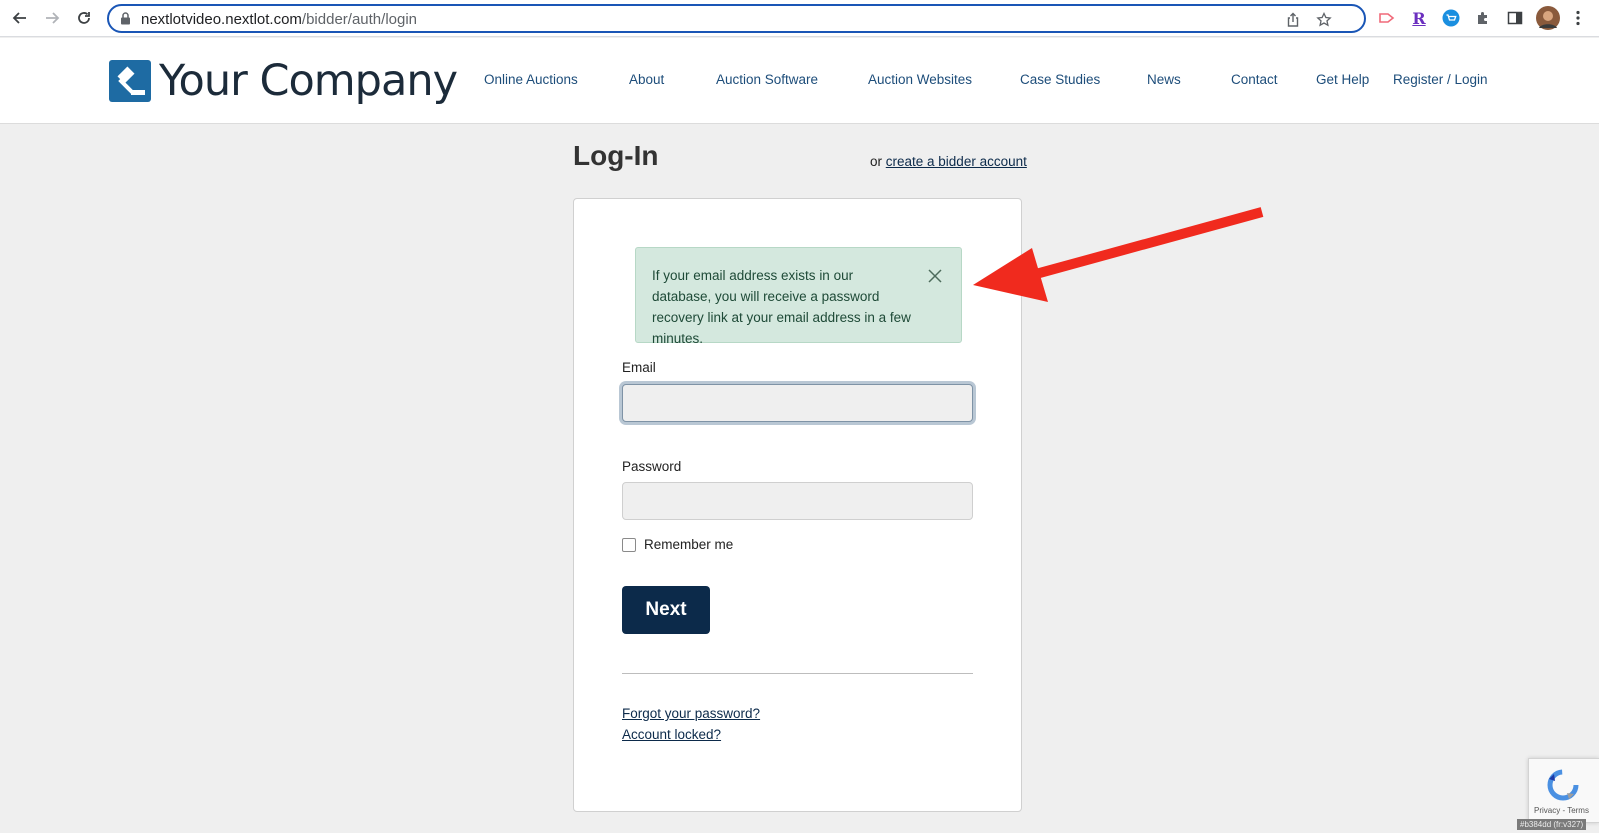 Image resolution: width=1599 pixels, height=833 pixels. Describe the element at coordinates (1548, 18) in the screenshot. I see `profile-avatar` at that location.